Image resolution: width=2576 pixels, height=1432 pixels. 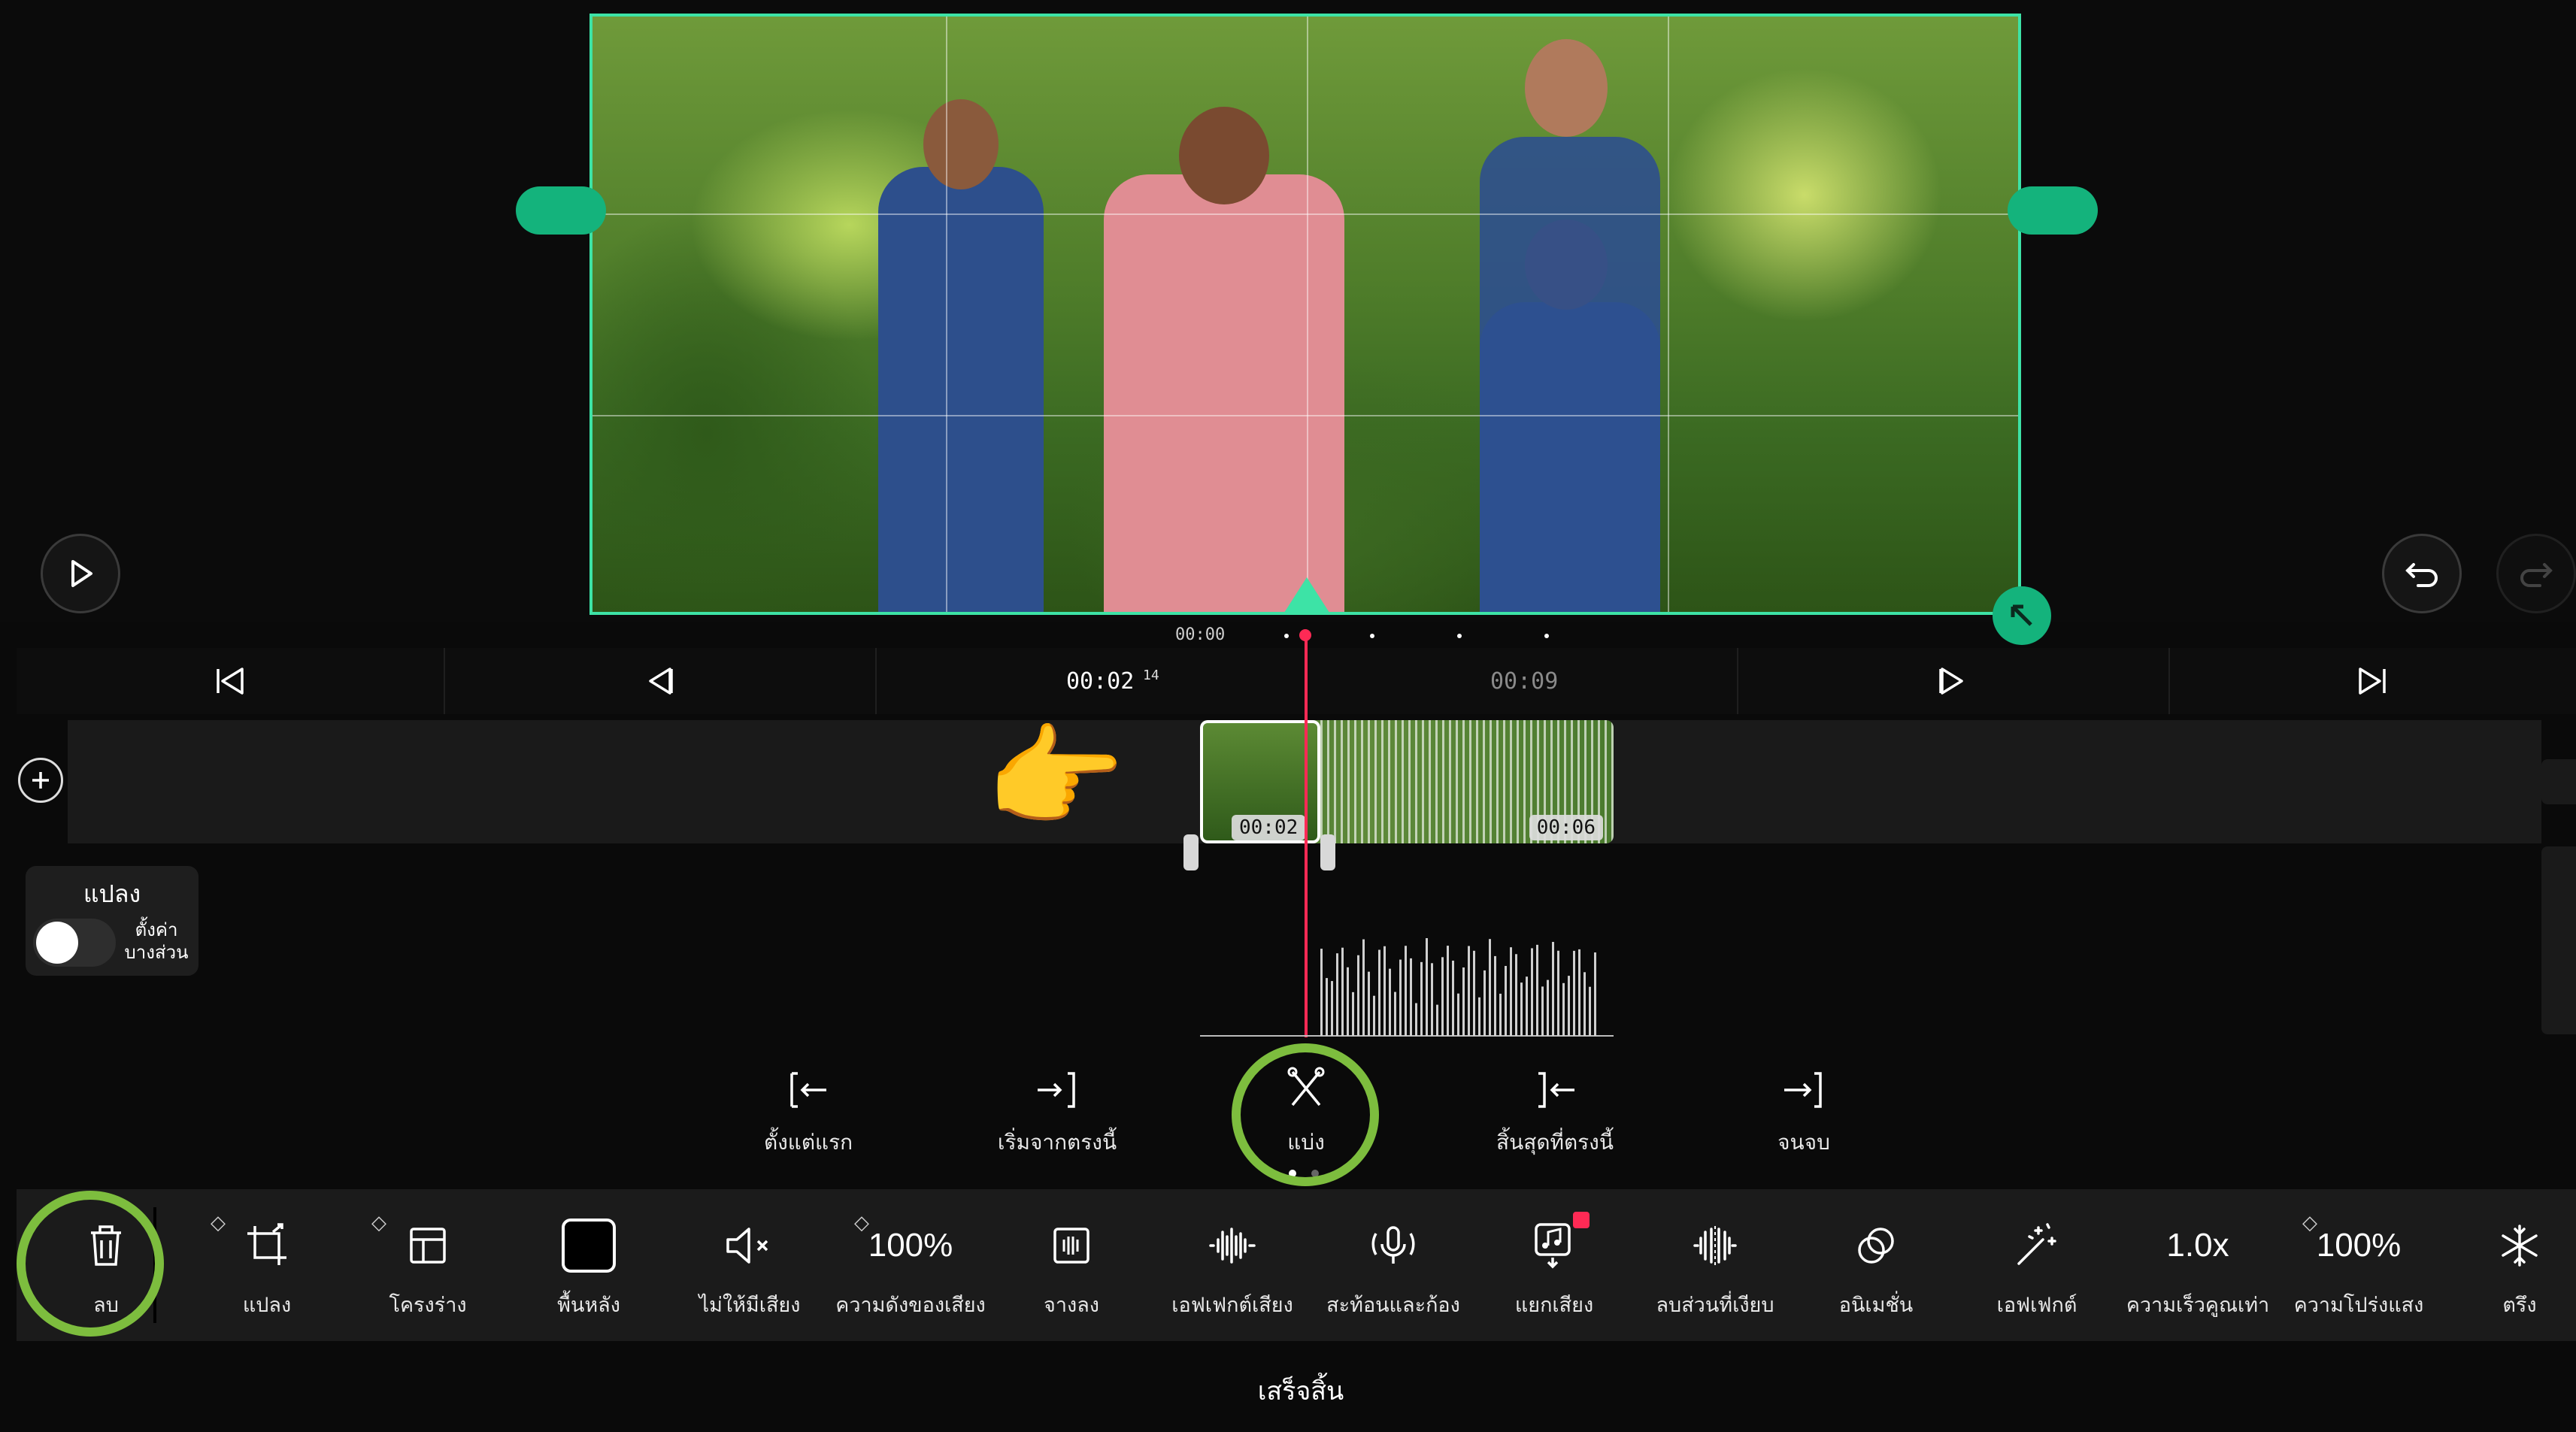 I want to click on mute-icon, so click(x=749, y=1245).